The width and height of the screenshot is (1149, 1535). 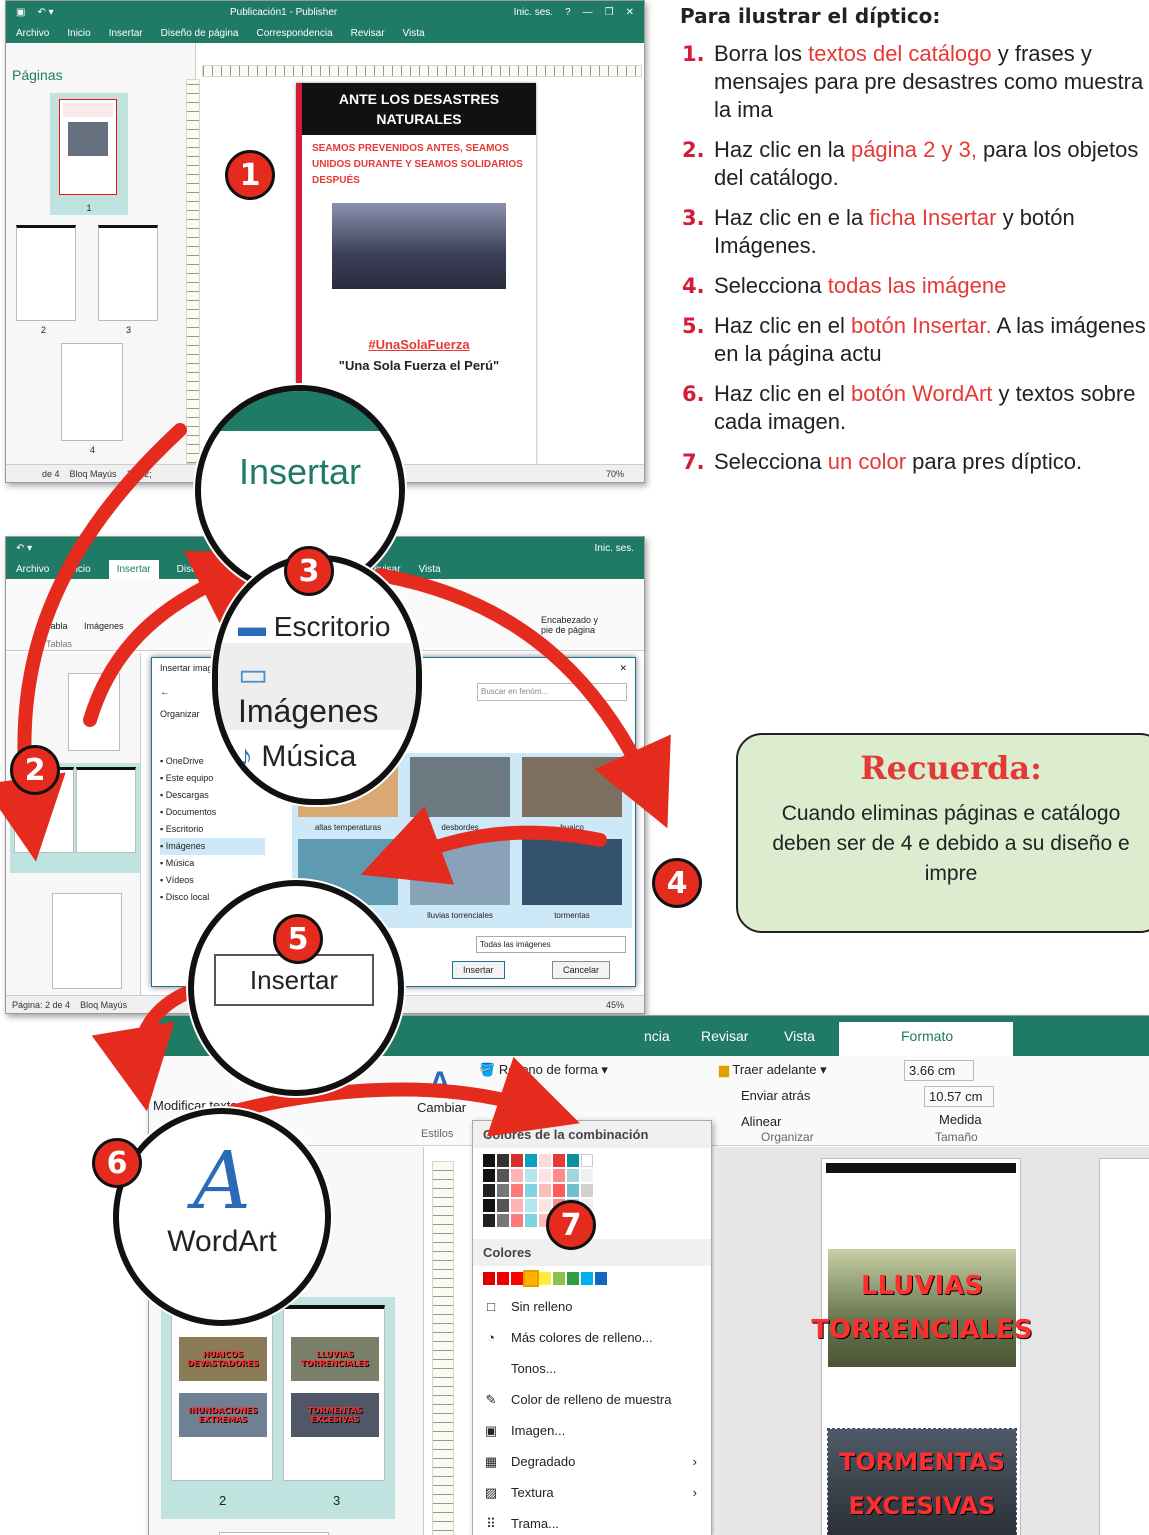 I want to click on images-button: Imágenes, so click(x=104, y=626).